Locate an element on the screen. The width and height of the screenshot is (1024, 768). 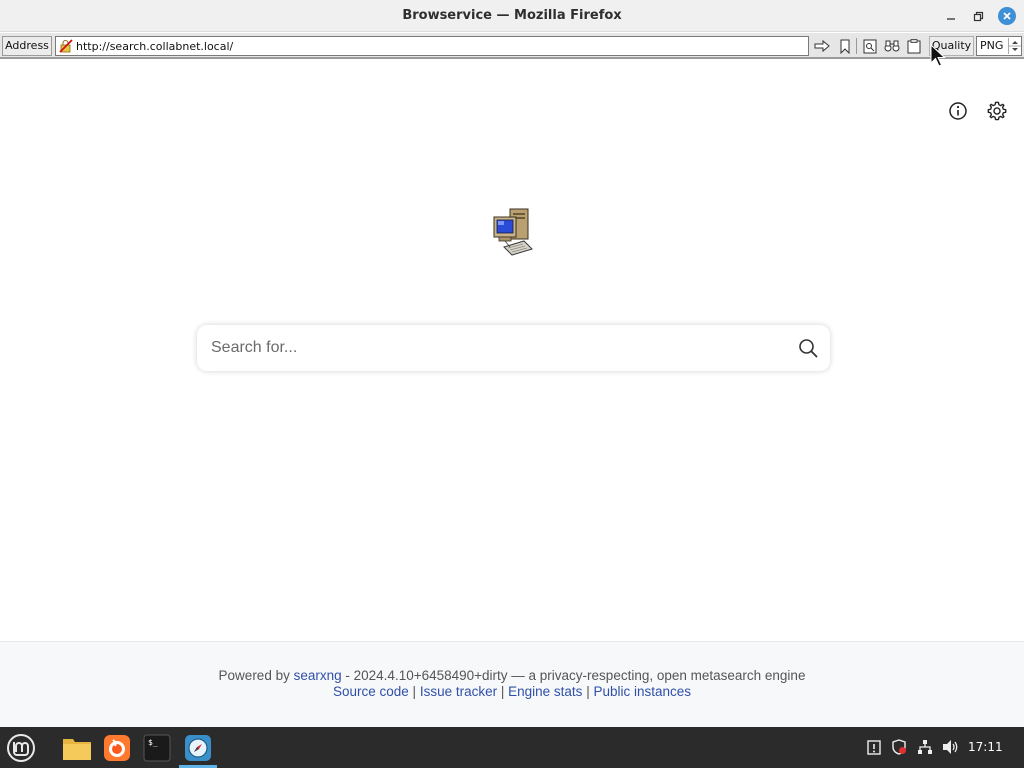
find-icon is located at coordinates (870, 46).